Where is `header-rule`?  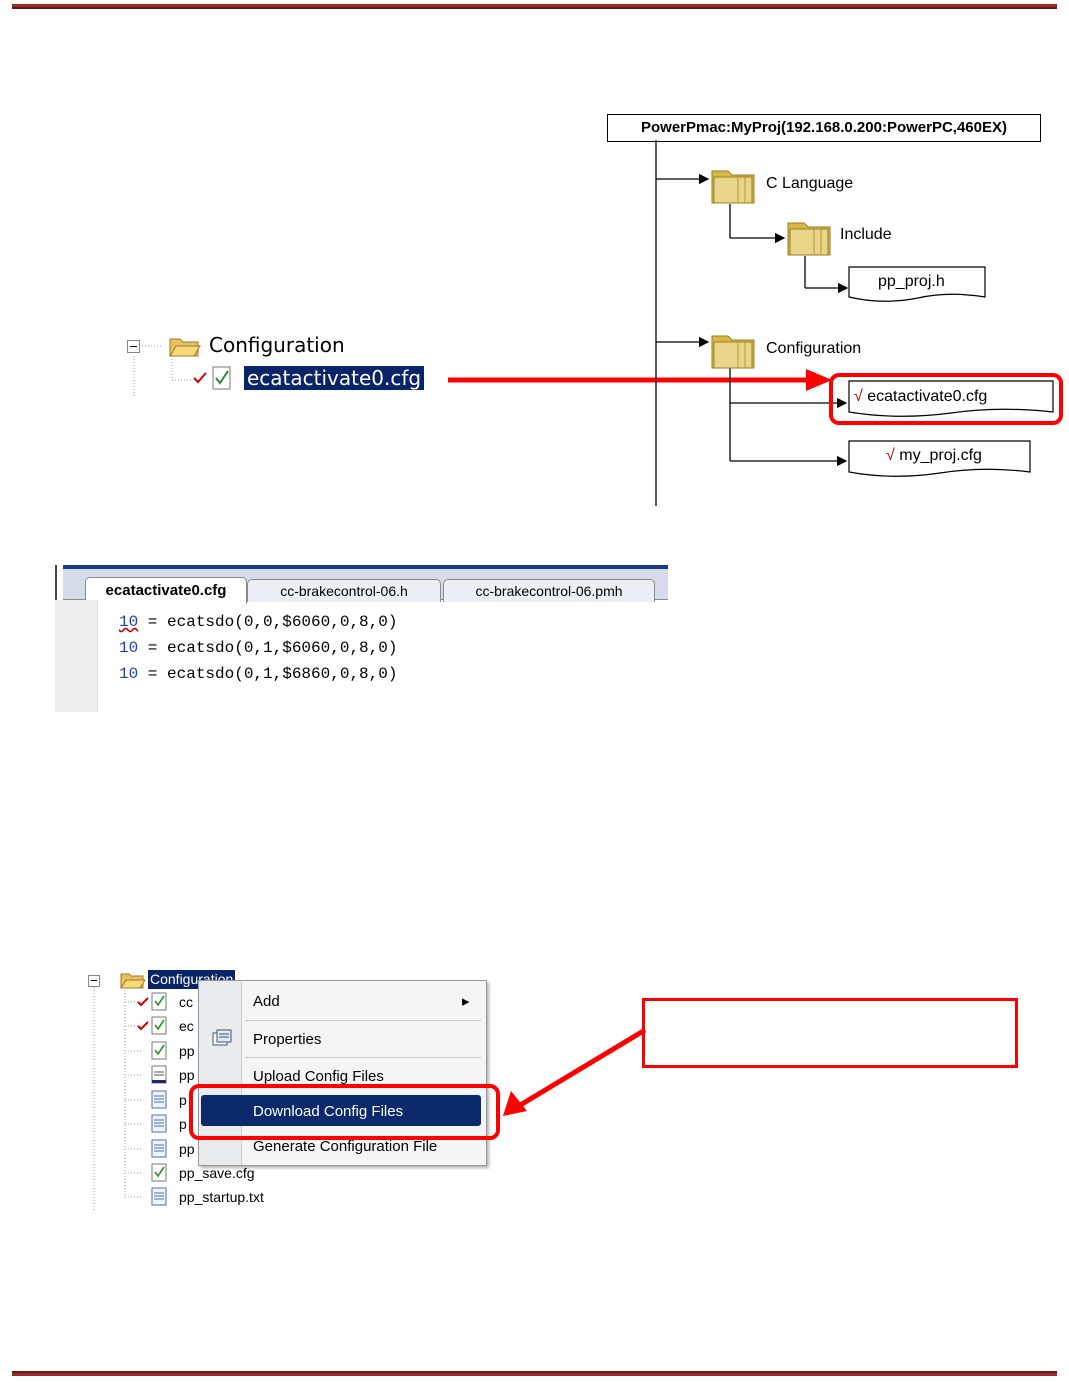 header-rule is located at coordinates (534, 6).